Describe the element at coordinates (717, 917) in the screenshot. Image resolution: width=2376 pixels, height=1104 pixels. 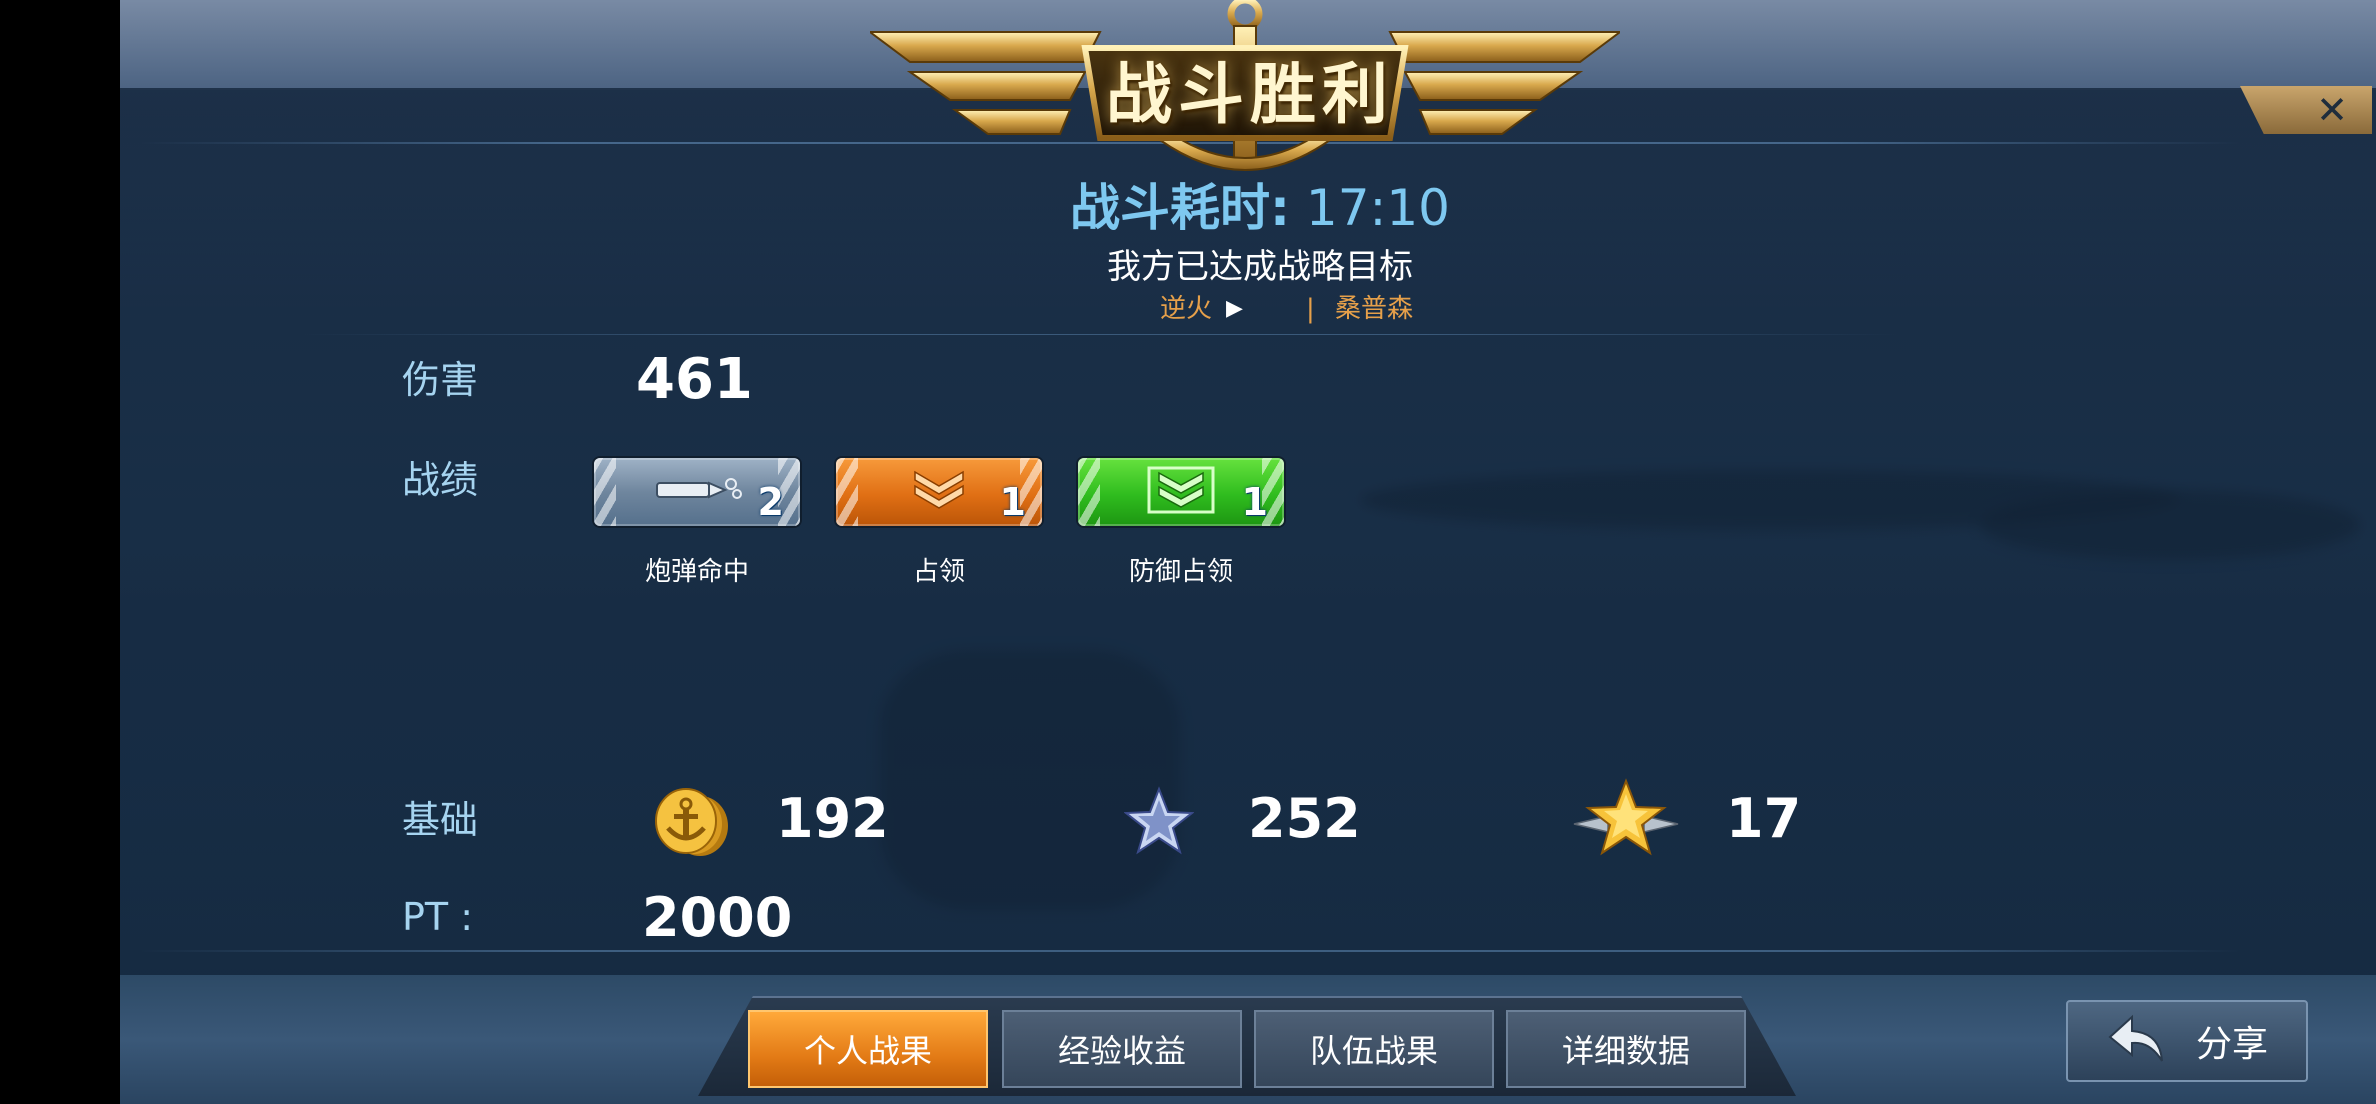
I see `pt-value: 2000` at that location.